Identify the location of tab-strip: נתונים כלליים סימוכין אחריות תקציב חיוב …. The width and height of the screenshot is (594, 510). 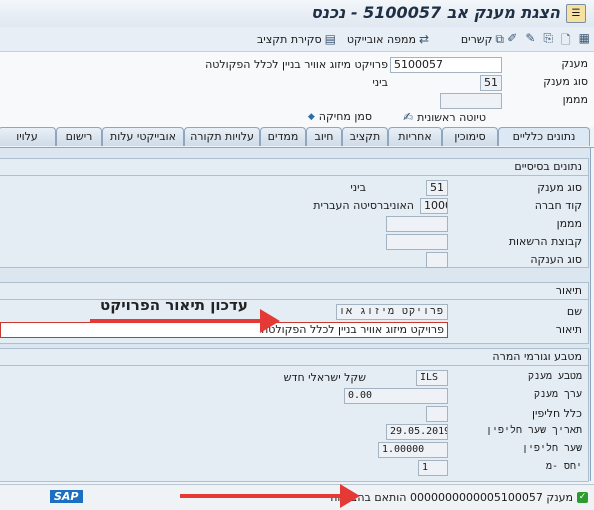
(297, 137).